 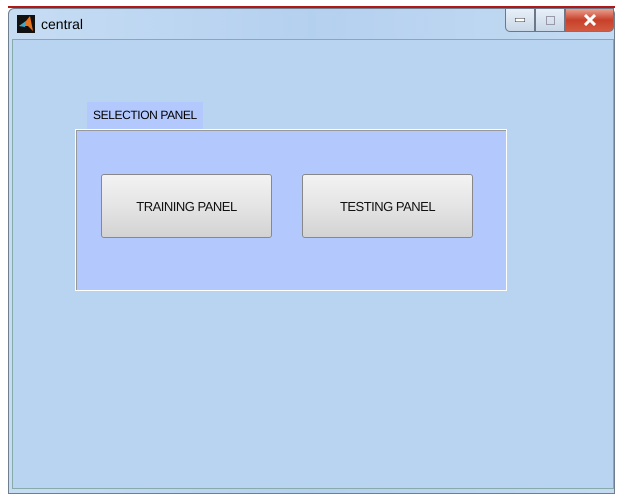 I want to click on close-icon, so click(x=590, y=20).